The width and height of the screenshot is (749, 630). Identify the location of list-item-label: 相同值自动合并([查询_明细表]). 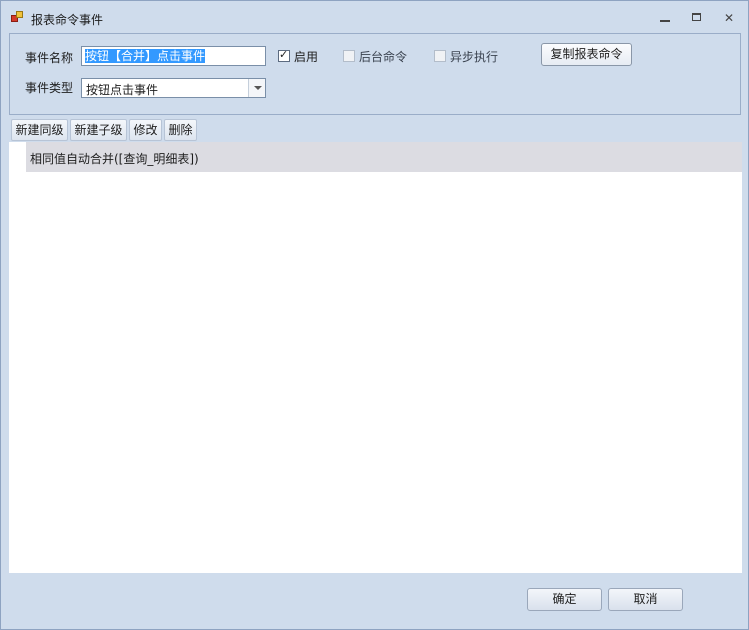
(114, 159).